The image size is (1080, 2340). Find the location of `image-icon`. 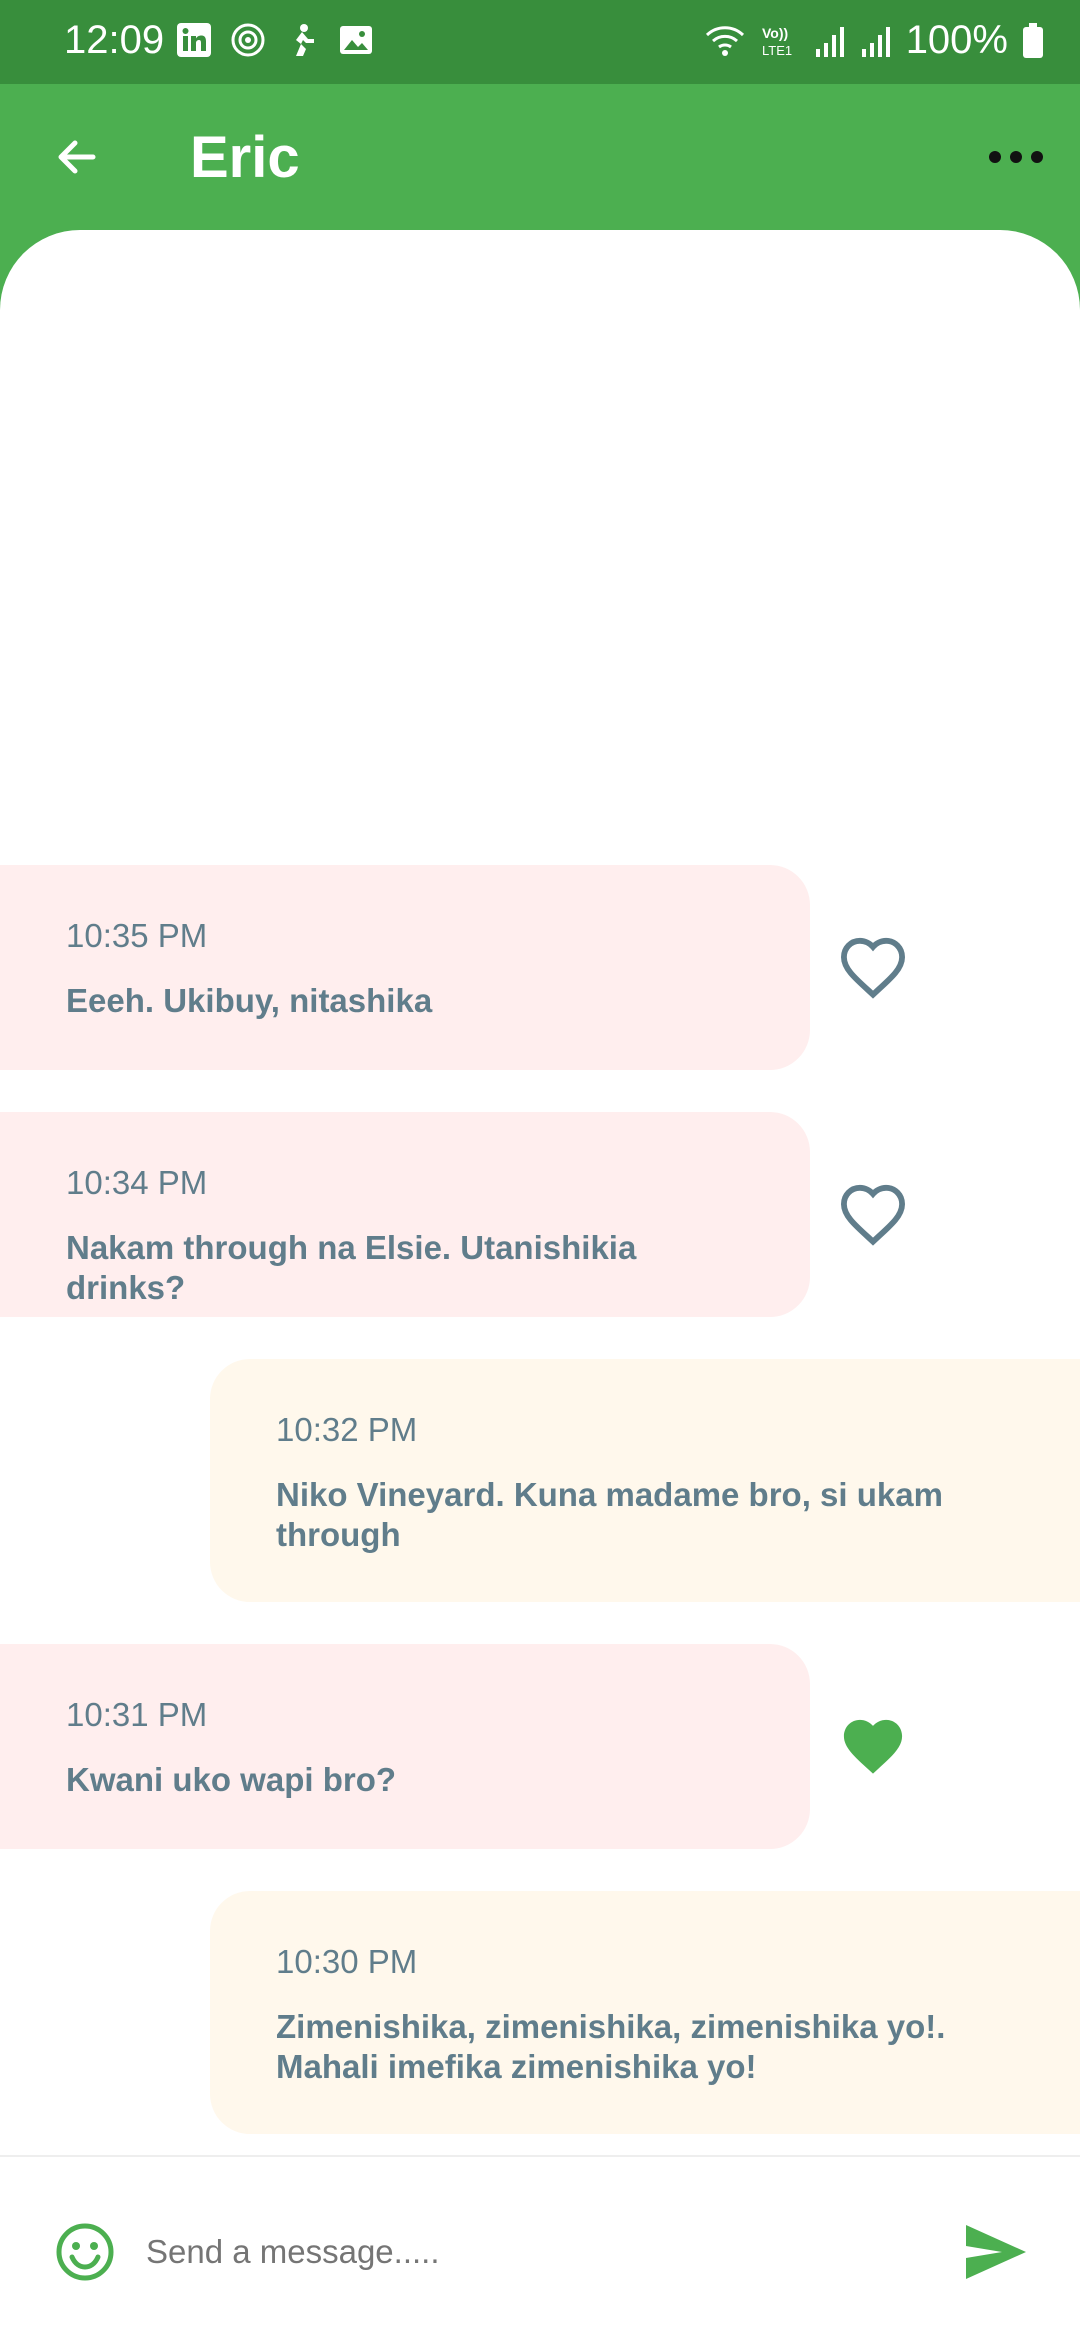

image-icon is located at coordinates (356, 40).